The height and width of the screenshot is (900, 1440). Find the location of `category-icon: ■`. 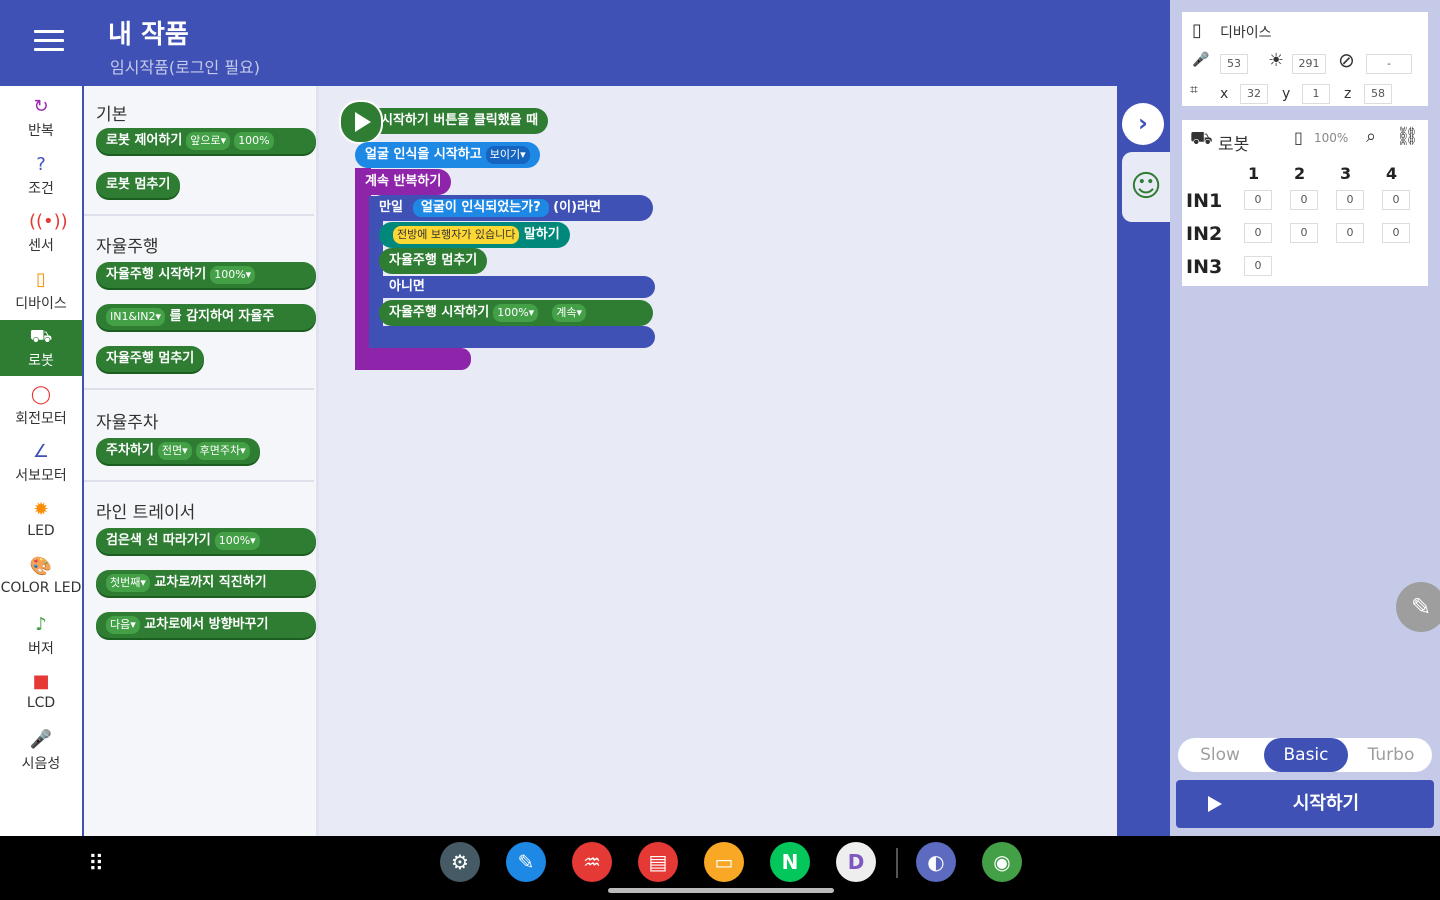

category-icon: ■ is located at coordinates (41, 681).